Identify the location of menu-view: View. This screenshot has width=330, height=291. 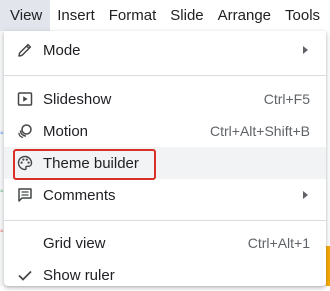
(25, 15).